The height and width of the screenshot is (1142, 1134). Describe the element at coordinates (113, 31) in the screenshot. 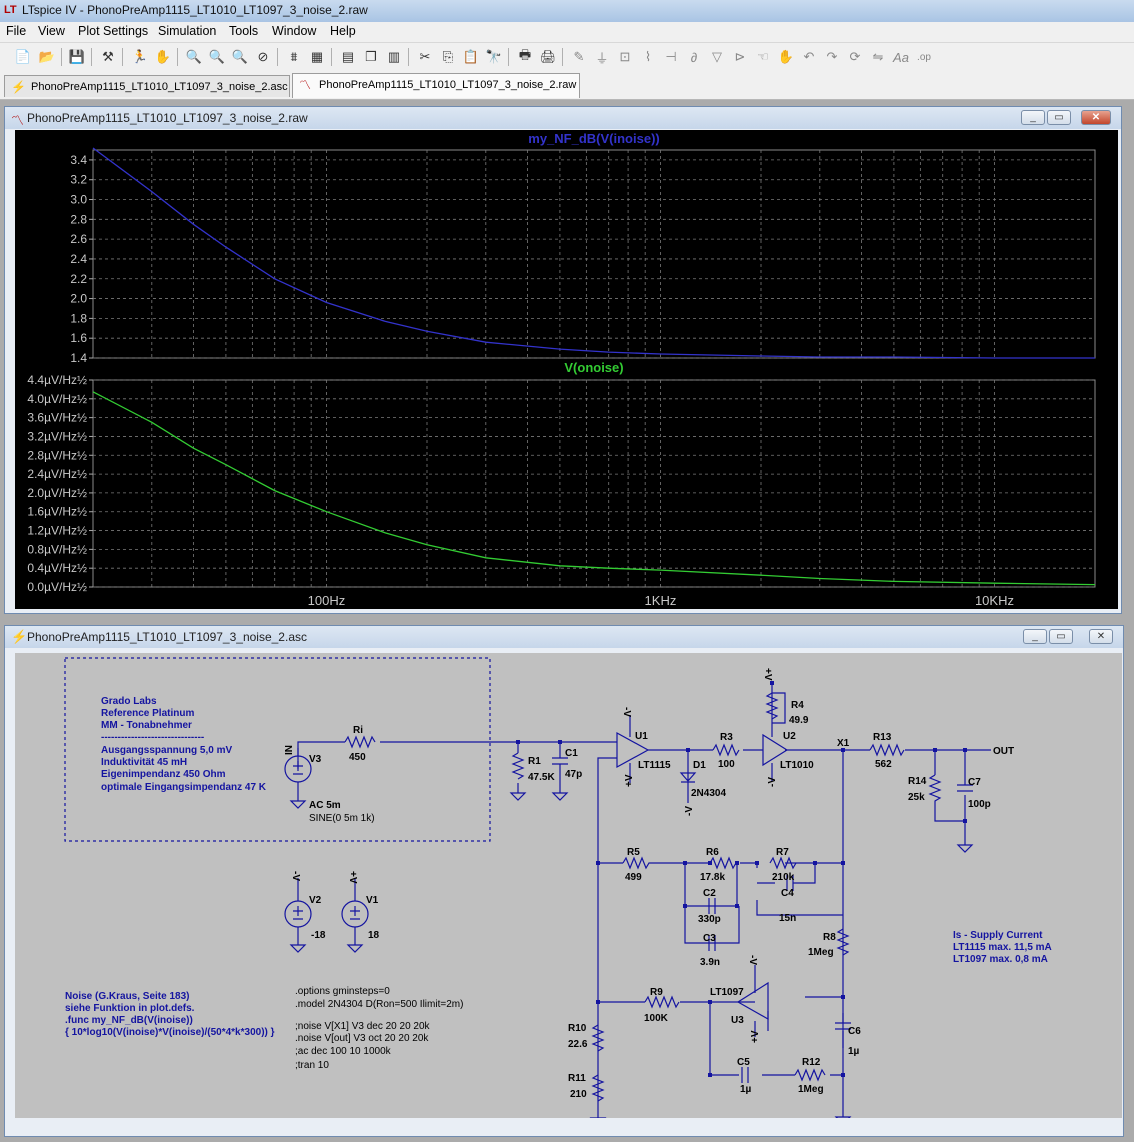

I see `menu-plot-settings: Plot Settings` at that location.